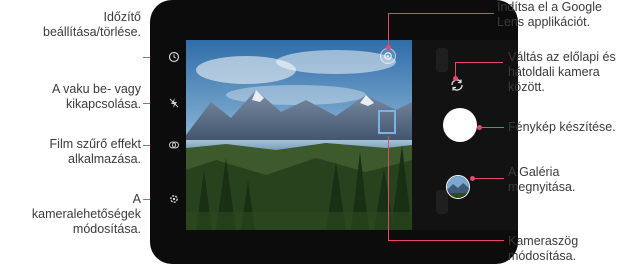 The width and height of the screenshot is (636, 264). Describe the element at coordinates (542, 256) in the screenshot. I see `callout-camera-angle-line2: módosítása.` at that location.